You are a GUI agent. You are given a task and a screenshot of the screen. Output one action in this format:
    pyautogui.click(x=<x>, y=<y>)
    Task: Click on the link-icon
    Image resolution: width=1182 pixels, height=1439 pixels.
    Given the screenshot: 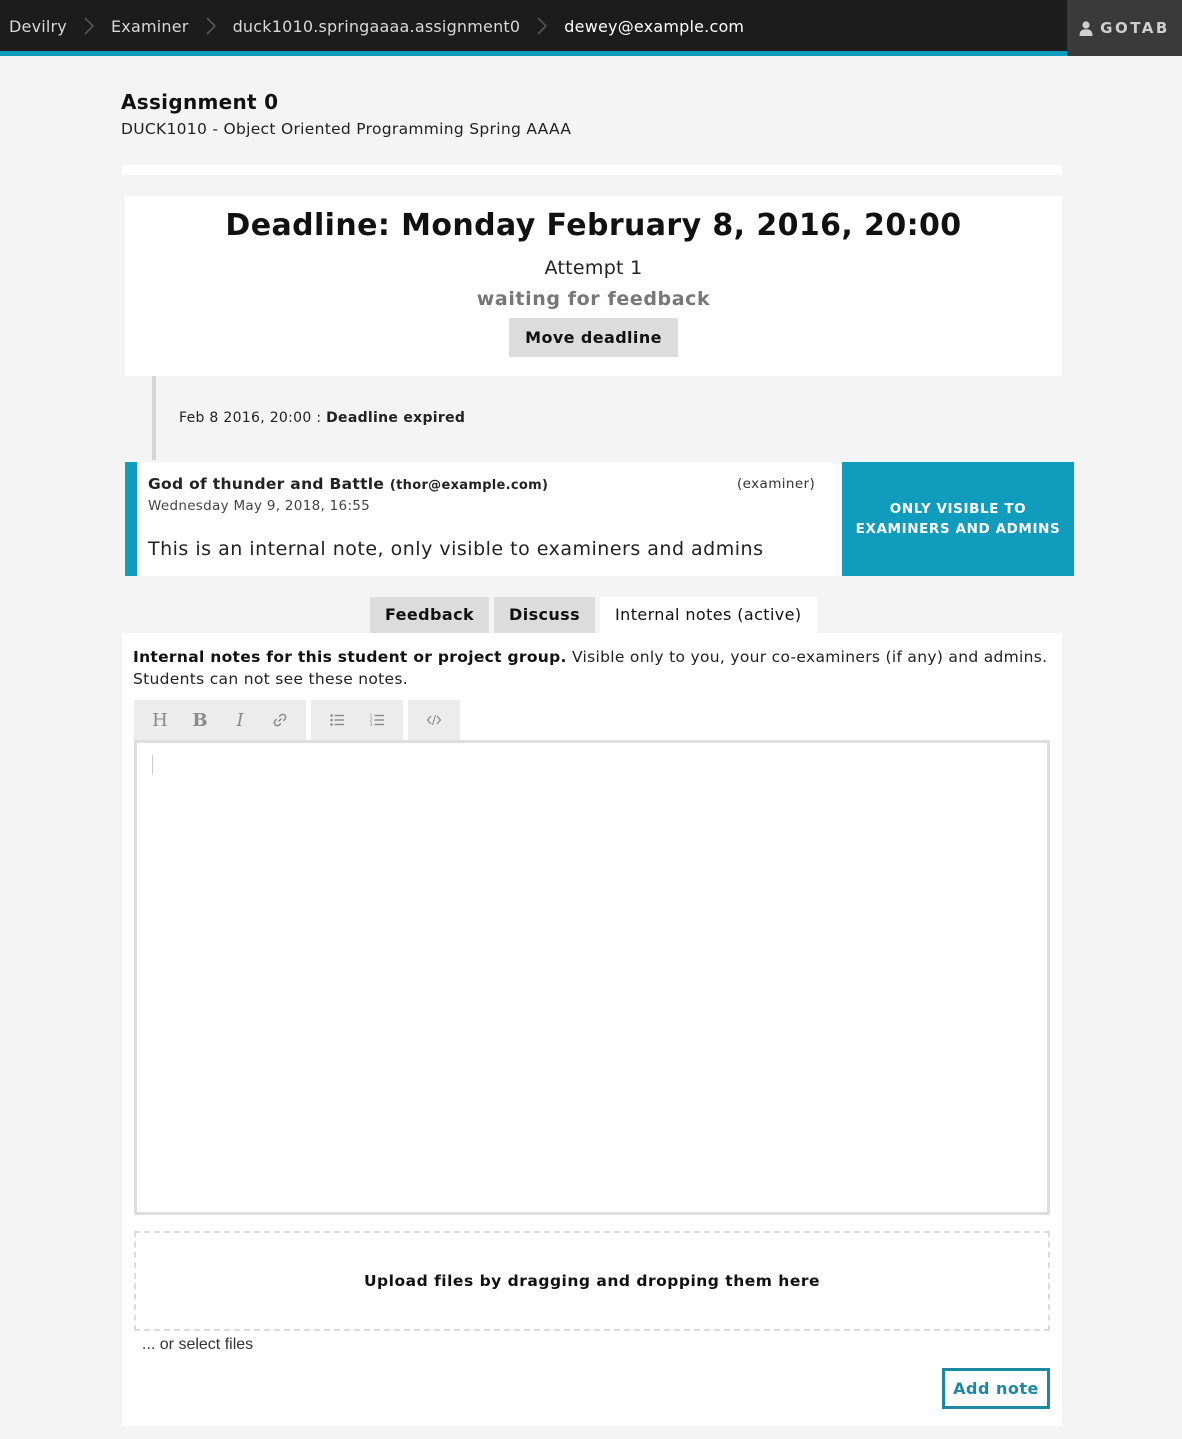 What is the action you would take?
    pyautogui.click(x=280, y=720)
    